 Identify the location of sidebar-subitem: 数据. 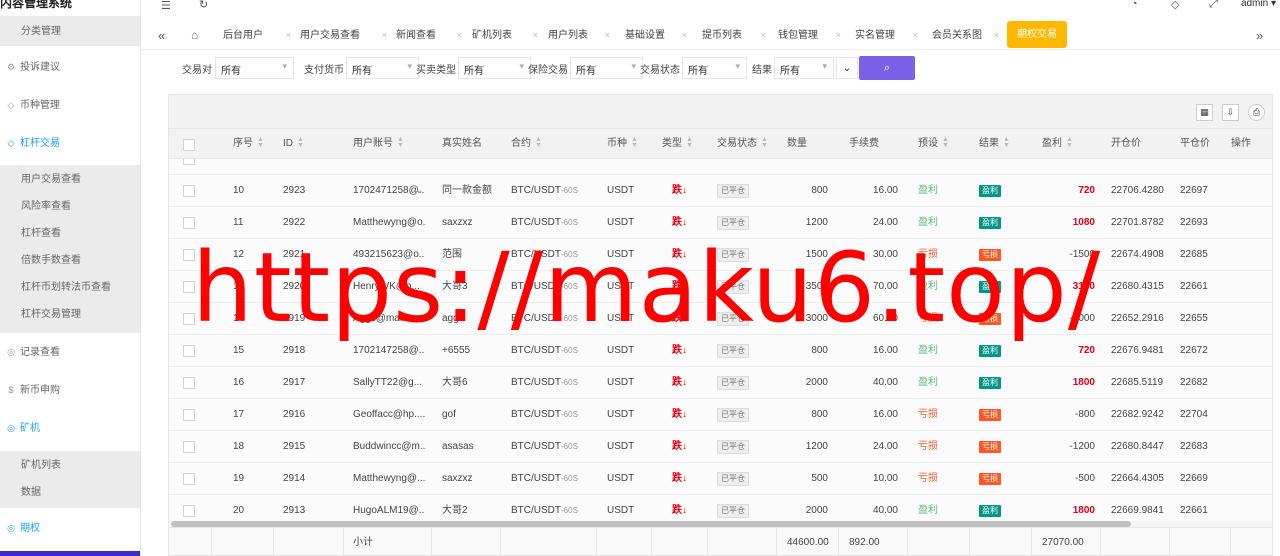
(70, 492).